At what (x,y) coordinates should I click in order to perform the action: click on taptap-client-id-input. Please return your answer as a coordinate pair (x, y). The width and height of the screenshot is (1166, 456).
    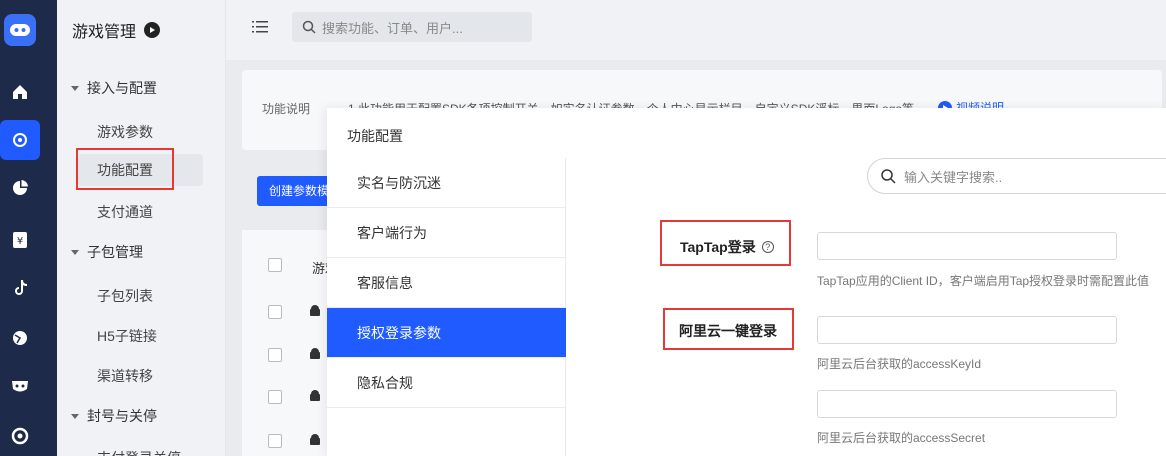
    Looking at the image, I should click on (967, 246).